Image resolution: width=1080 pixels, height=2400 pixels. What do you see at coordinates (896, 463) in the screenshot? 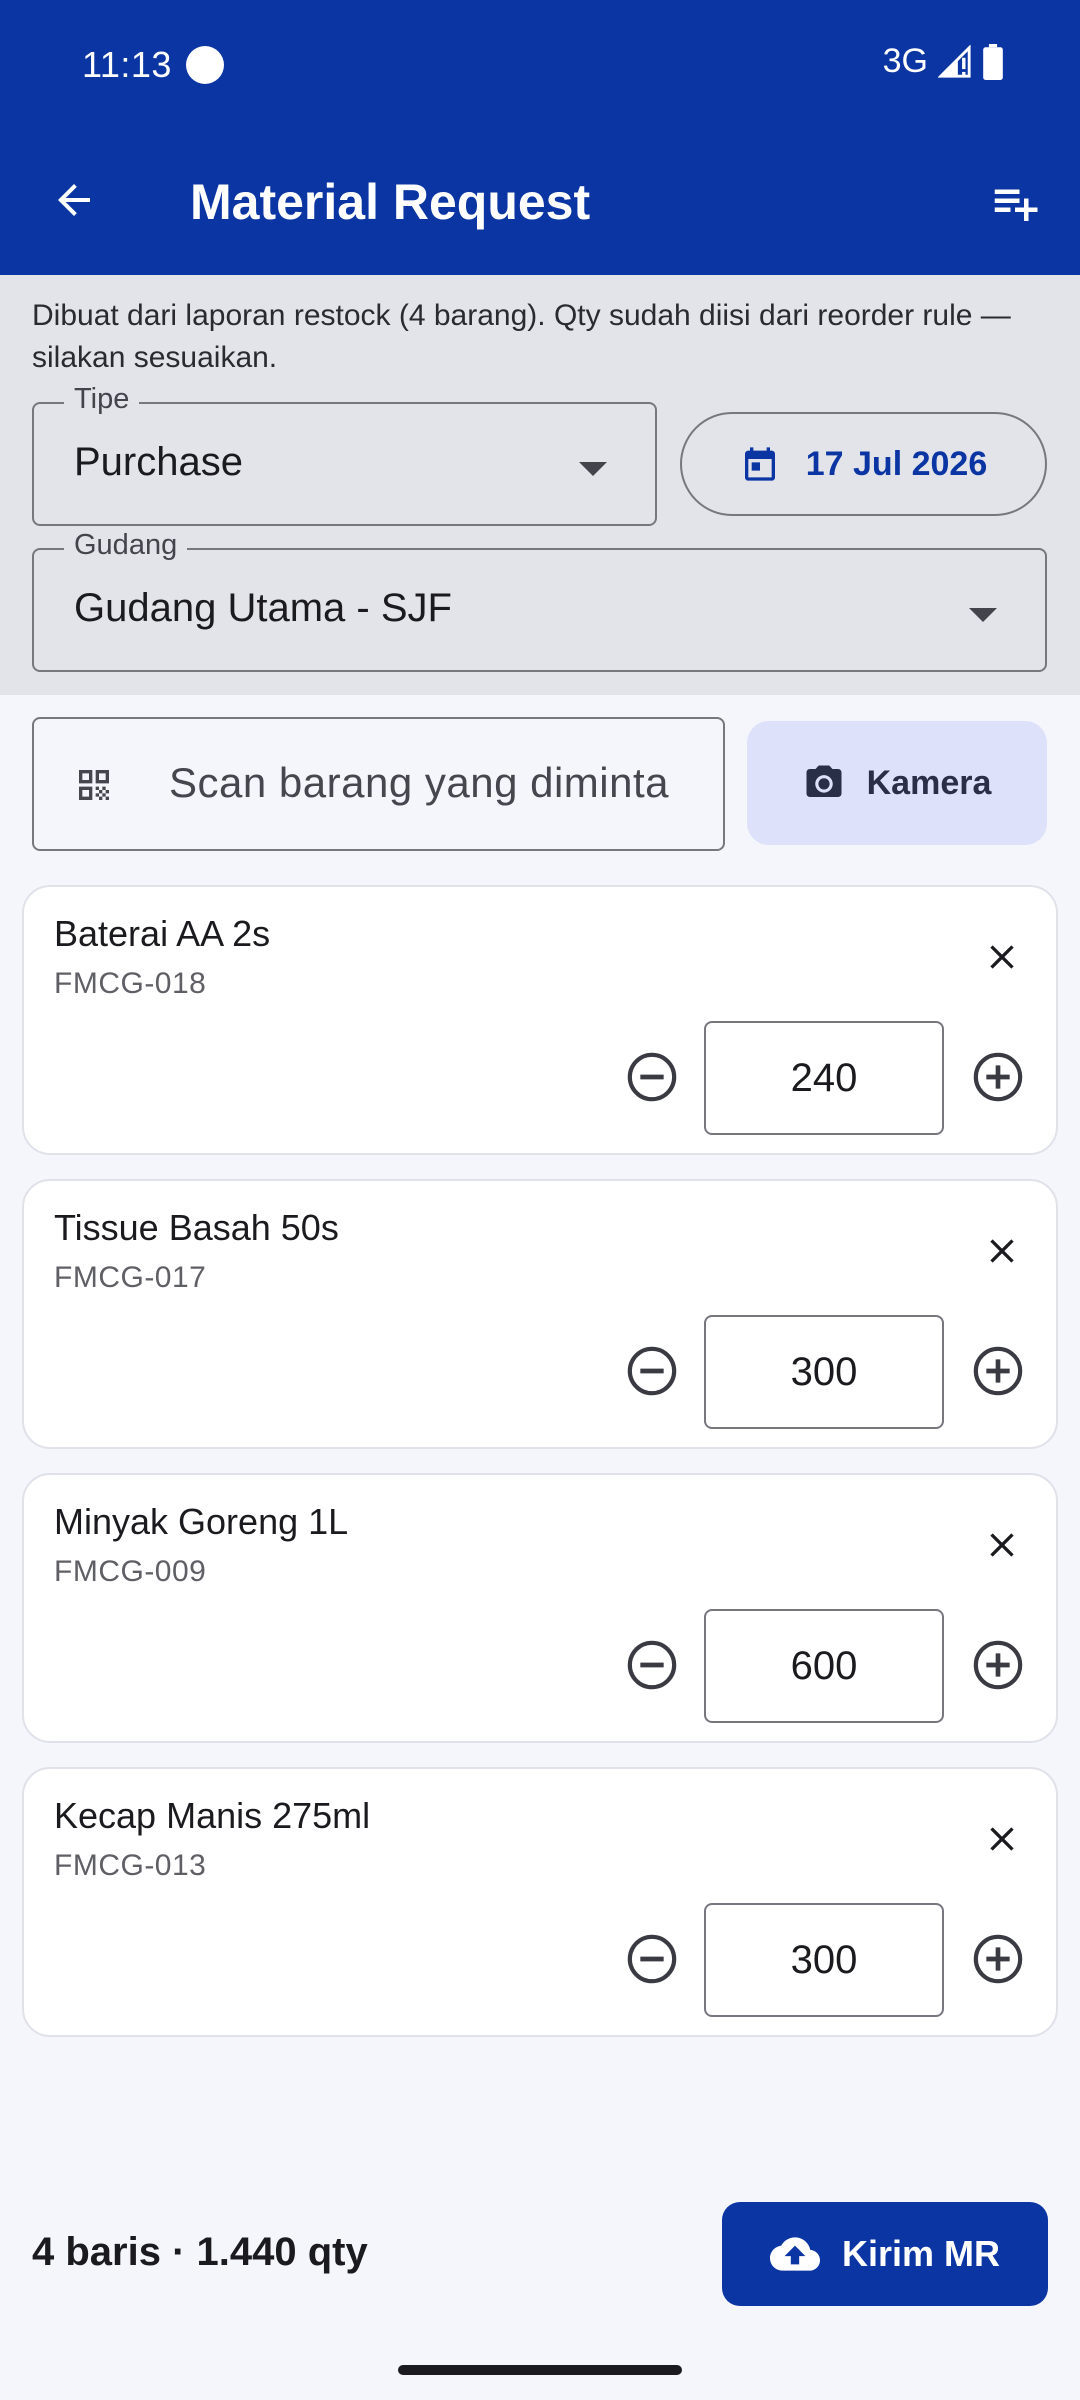
I see `date-label: 17 Jul 2026` at bounding box center [896, 463].